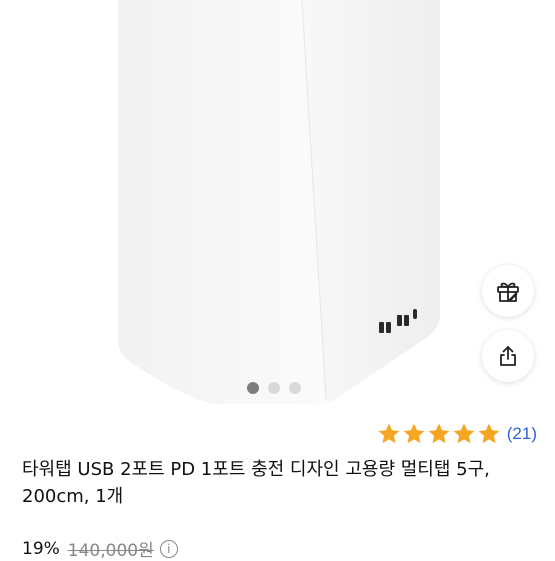  I want to click on original-price: 140,000원, so click(110, 551).